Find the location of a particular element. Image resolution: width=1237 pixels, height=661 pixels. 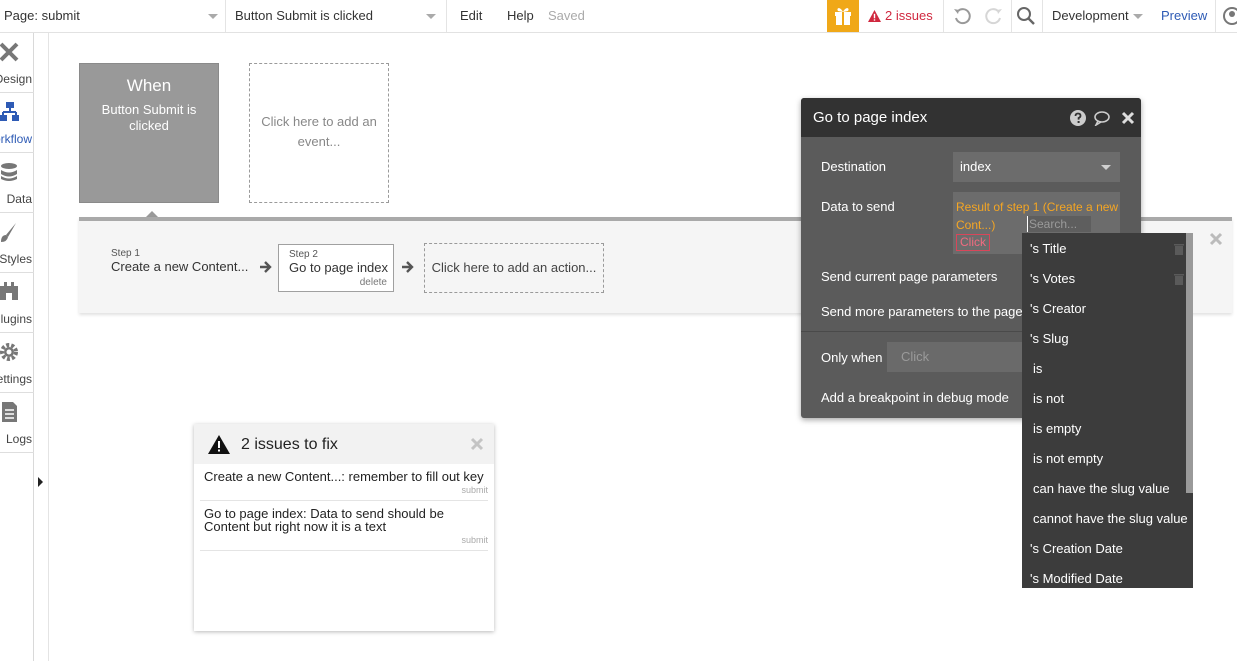

workflow-step-2: Step 2 Go to page index delete is located at coordinates (336, 268).